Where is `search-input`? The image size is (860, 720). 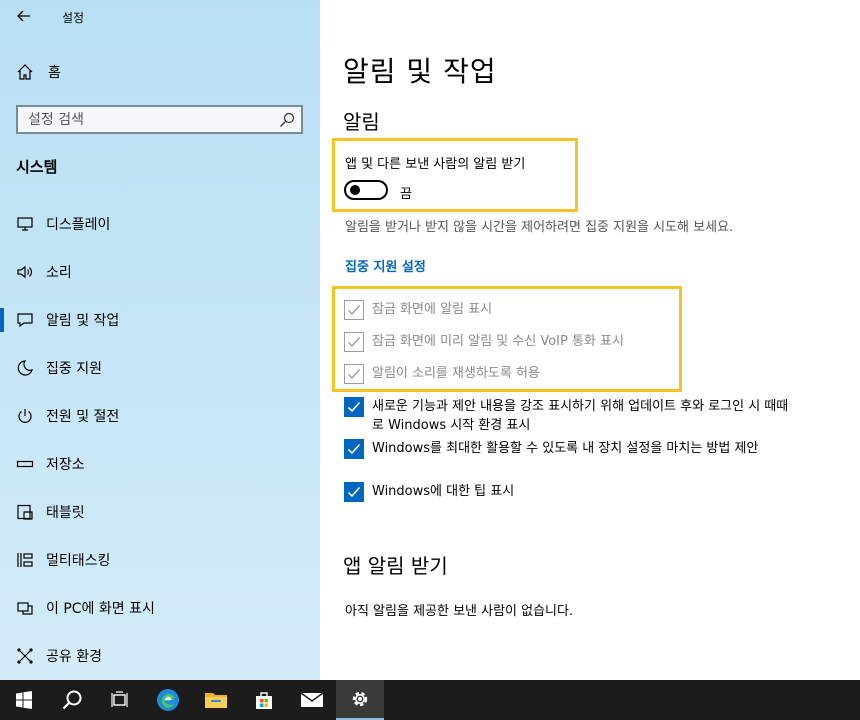 search-input is located at coordinates (143, 119).